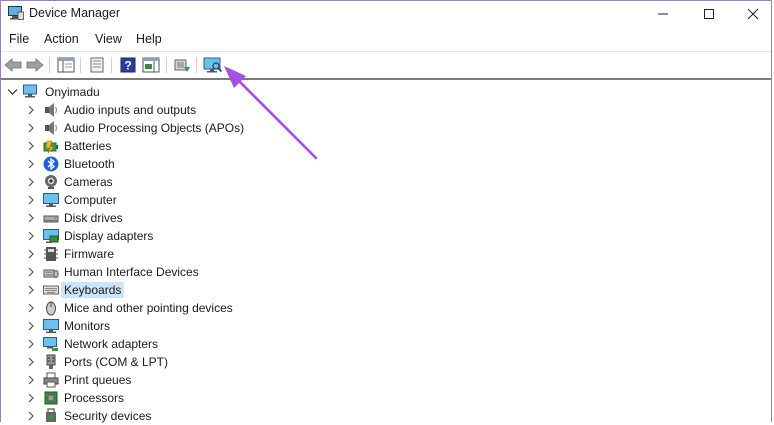 The height and width of the screenshot is (425, 774). What do you see at coordinates (16, 13) in the screenshot?
I see `device-manager-app-icon` at bounding box center [16, 13].